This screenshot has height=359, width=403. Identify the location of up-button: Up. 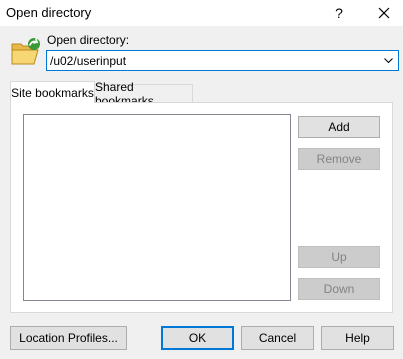
(339, 257).